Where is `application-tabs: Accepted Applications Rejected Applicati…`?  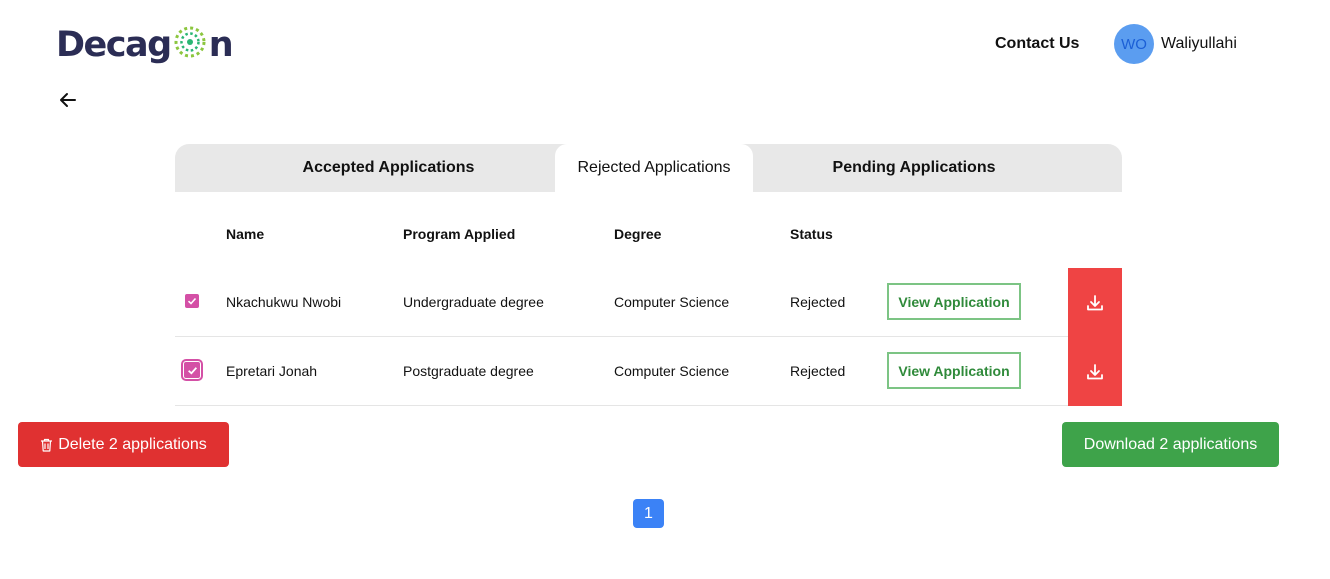 application-tabs: Accepted Applications Rejected Applicati… is located at coordinates (648, 168).